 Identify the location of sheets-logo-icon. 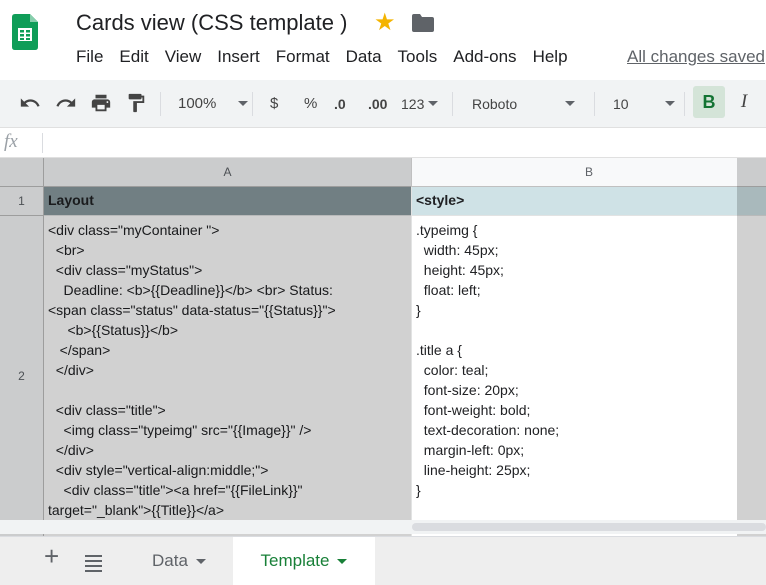
(25, 32).